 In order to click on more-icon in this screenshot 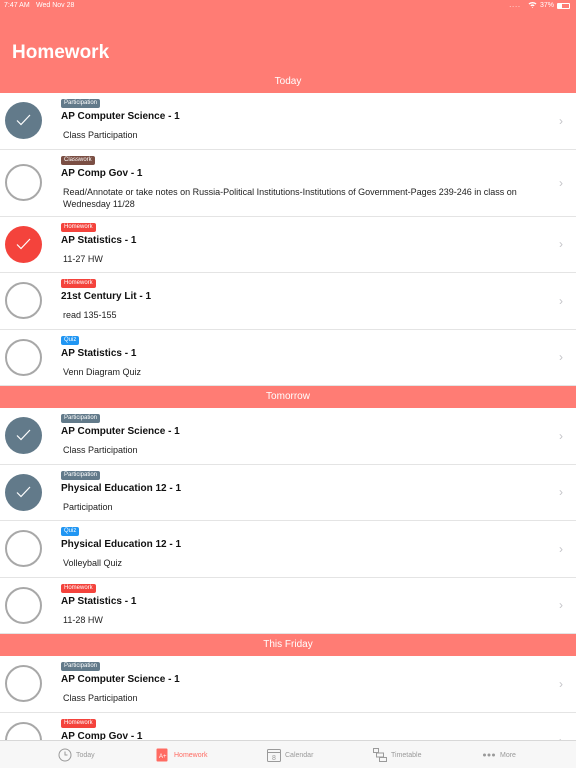, I will do `click(489, 755)`.